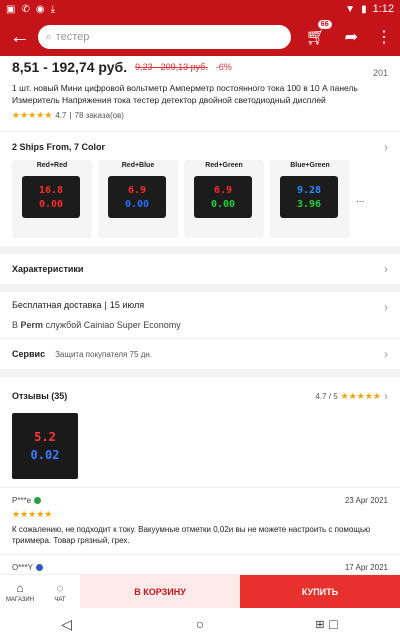 Image resolution: width=400 pixels, height=640 pixels. Describe the element at coordinates (60, 599) in the screenshot. I see `chat-label: ЧАТ` at that location.